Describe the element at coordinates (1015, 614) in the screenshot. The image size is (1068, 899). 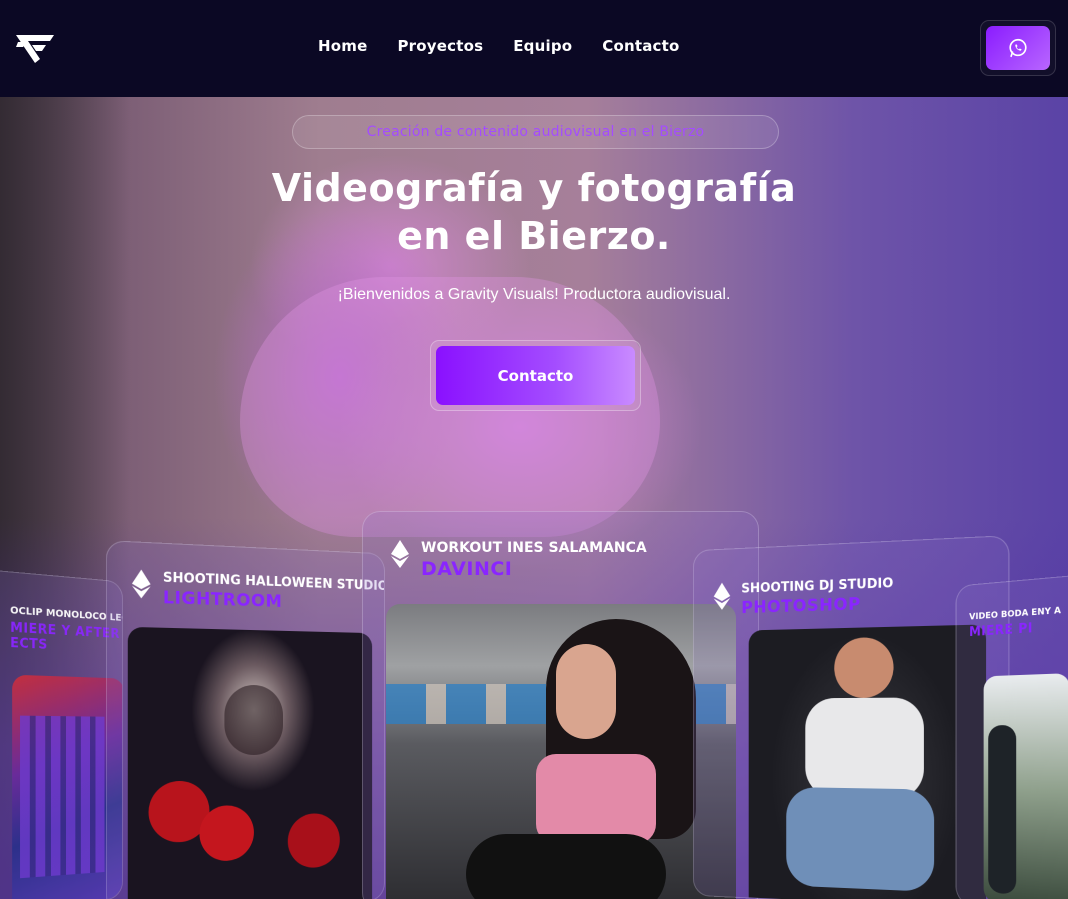
I see `card-title: VIDEO BODA ENY A` at that location.